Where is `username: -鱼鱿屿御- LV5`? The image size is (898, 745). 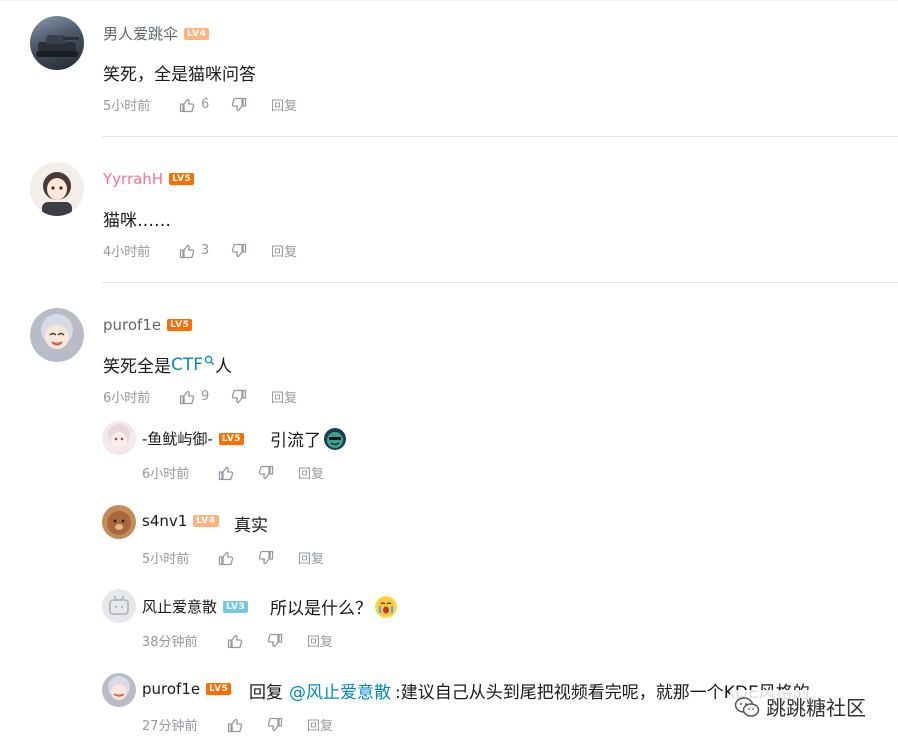
username: -鱼鱿屿御- LV5 is located at coordinates (193, 438).